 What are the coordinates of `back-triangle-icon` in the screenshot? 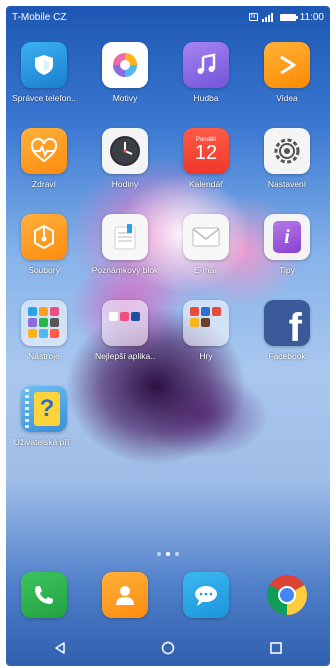 It's located at (60, 648).